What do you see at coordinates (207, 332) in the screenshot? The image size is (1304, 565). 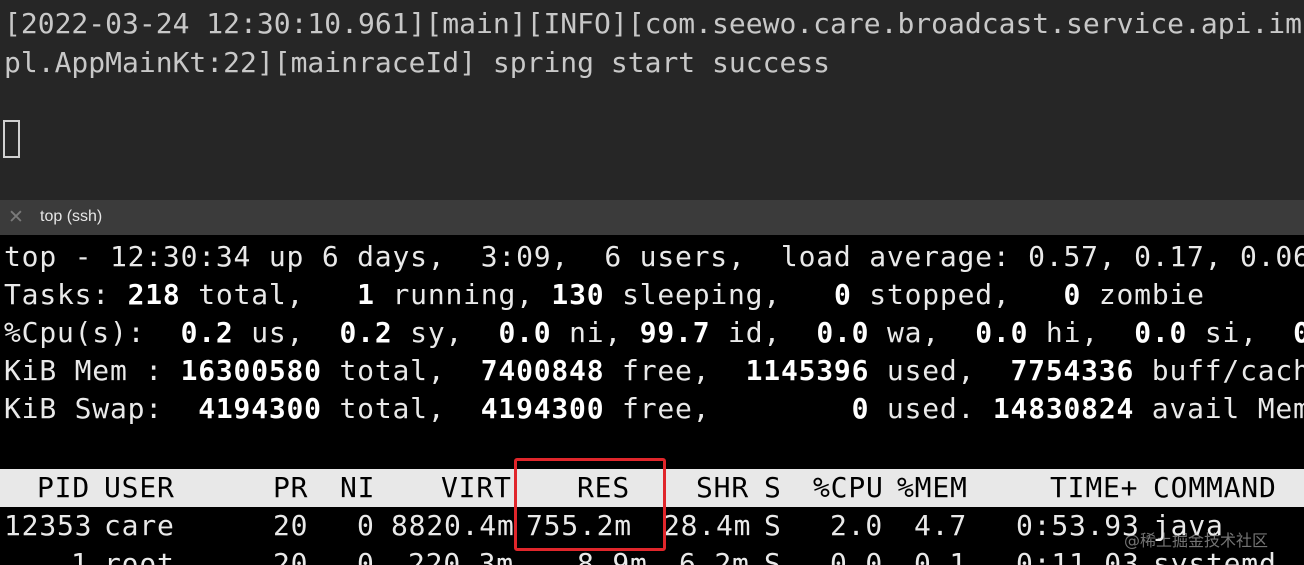 I see `cpu-us: 0.2` at bounding box center [207, 332].